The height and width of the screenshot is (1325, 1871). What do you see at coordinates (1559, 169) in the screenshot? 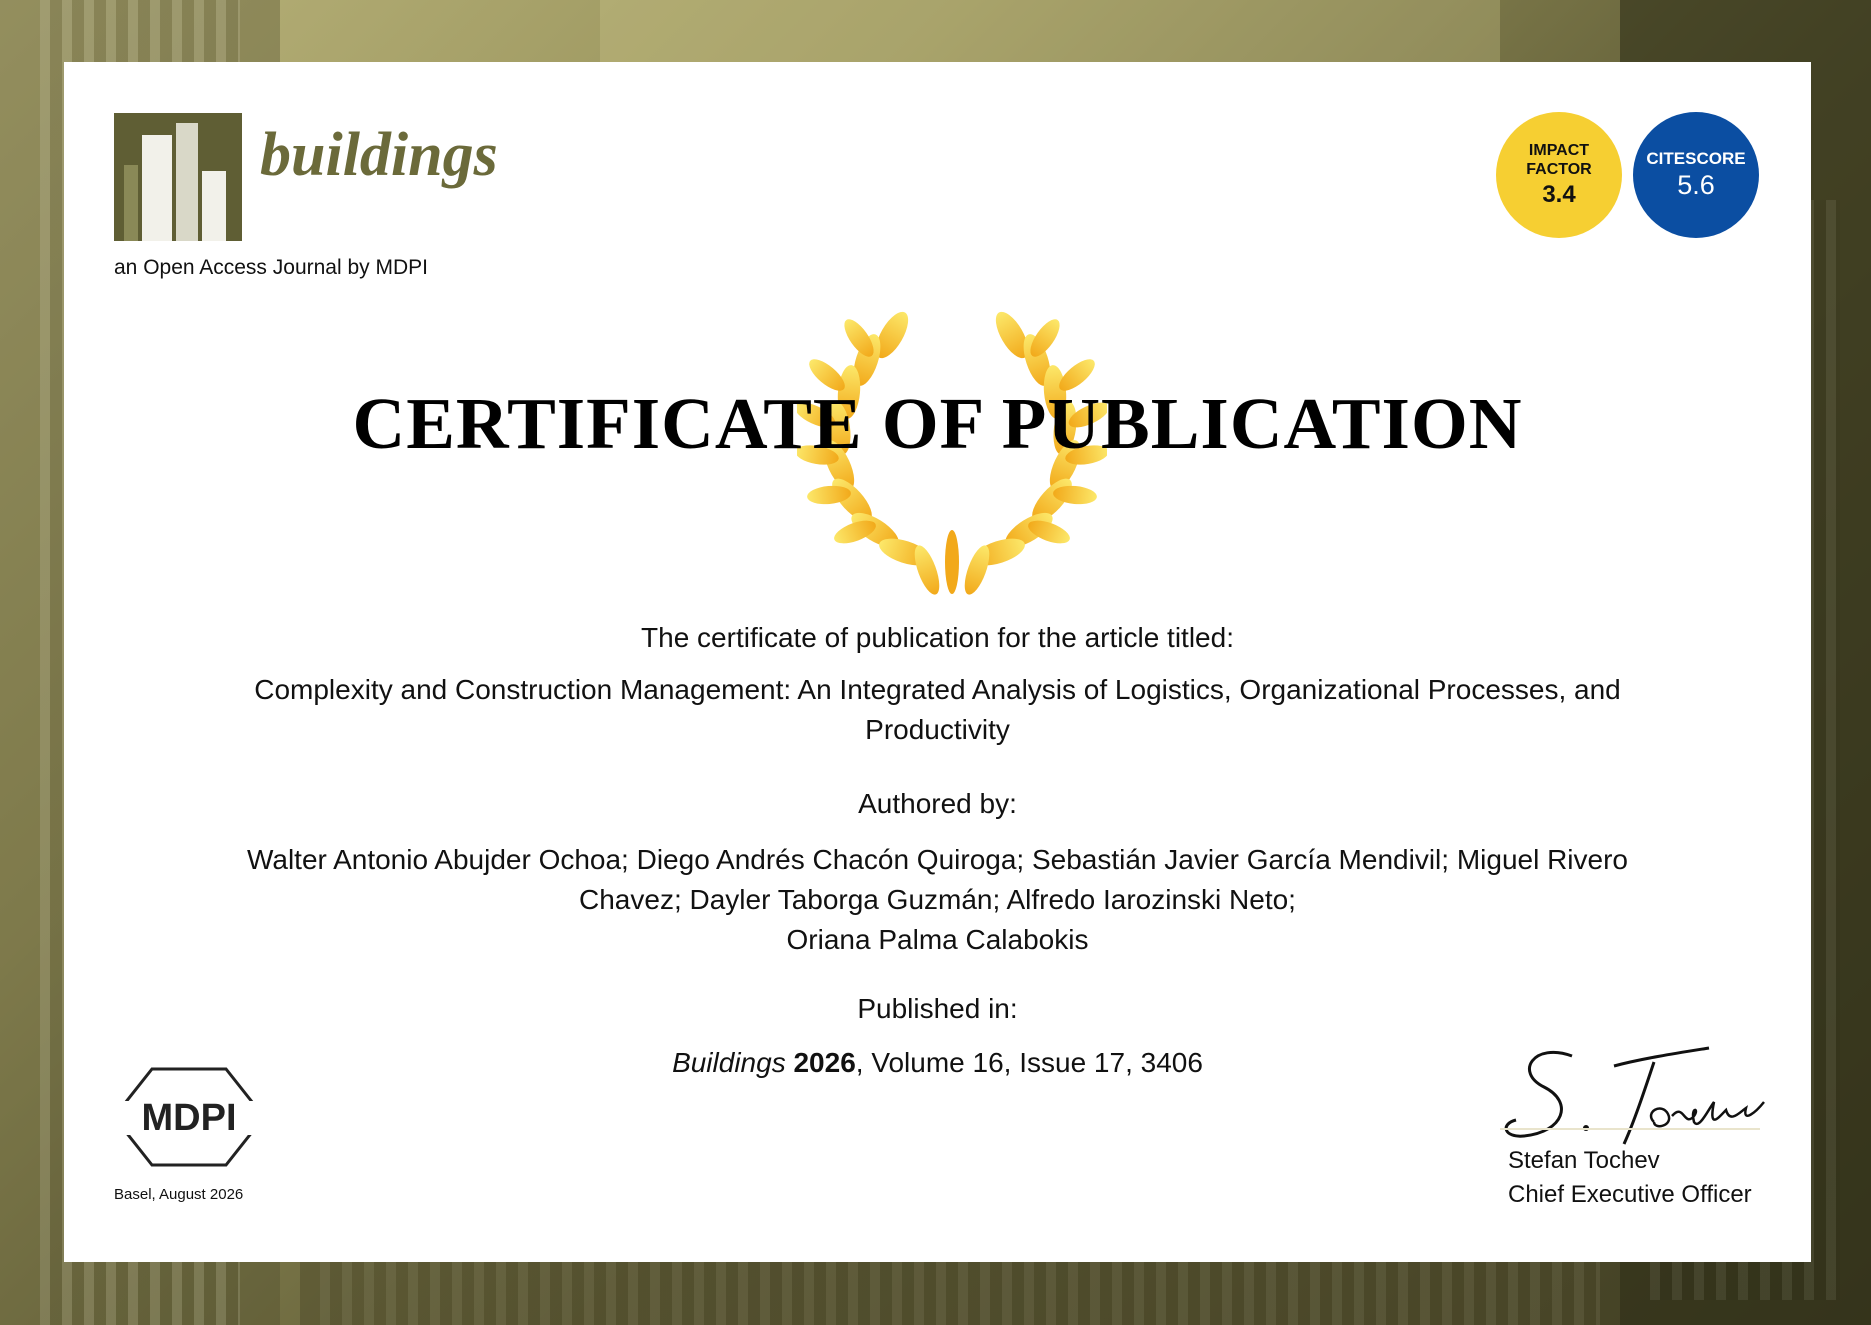
I see `impact-factor-label-2: FACTOR` at bounding box center [1559, 169].